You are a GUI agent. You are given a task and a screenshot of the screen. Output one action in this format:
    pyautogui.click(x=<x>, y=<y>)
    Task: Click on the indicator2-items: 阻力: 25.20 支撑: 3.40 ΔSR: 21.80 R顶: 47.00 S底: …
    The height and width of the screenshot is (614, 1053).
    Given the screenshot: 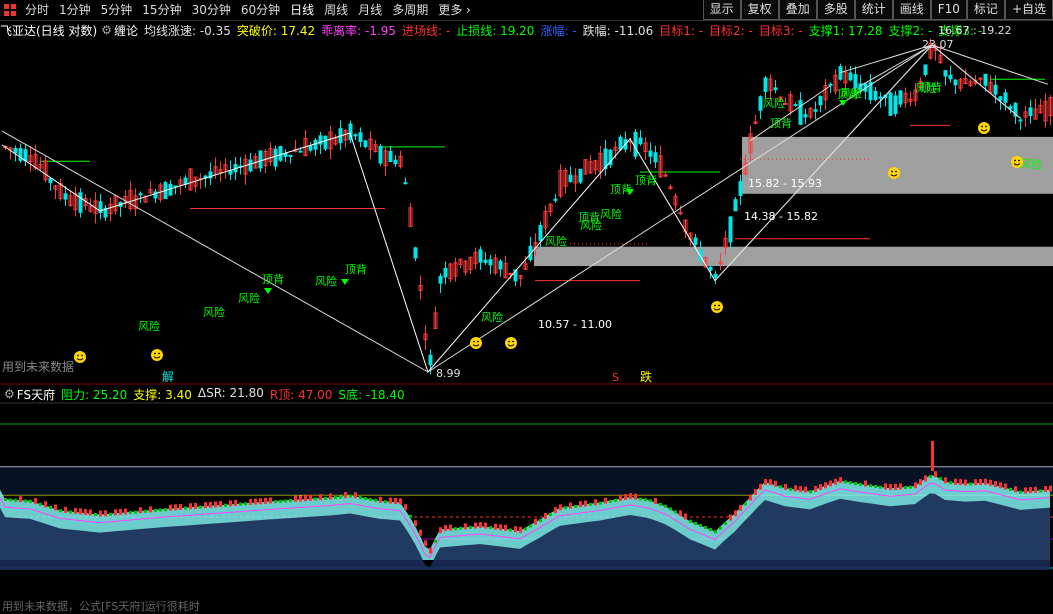 What is the action you would take?
    pyautogui.click(x=236, y=394)
    